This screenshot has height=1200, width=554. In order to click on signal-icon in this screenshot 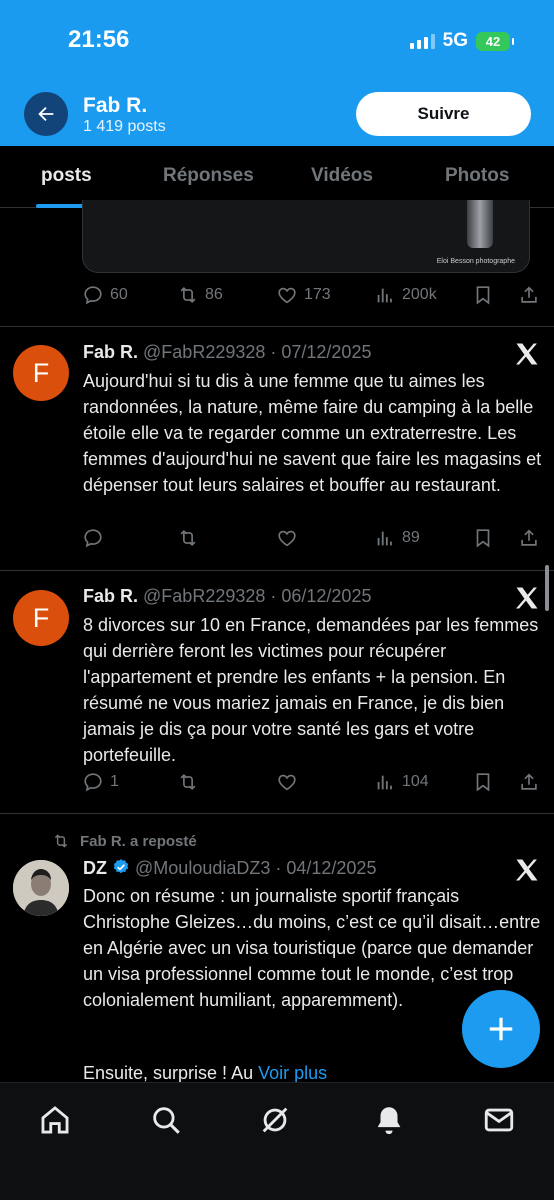, I will do `click(422, 41)`.